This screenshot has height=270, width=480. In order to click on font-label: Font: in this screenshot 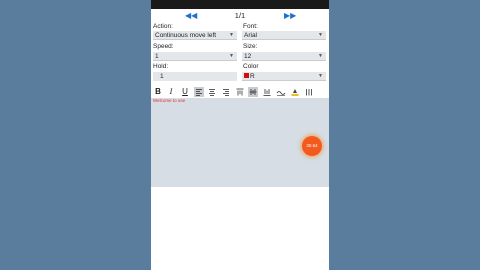, I will do `click(250, 26)`.